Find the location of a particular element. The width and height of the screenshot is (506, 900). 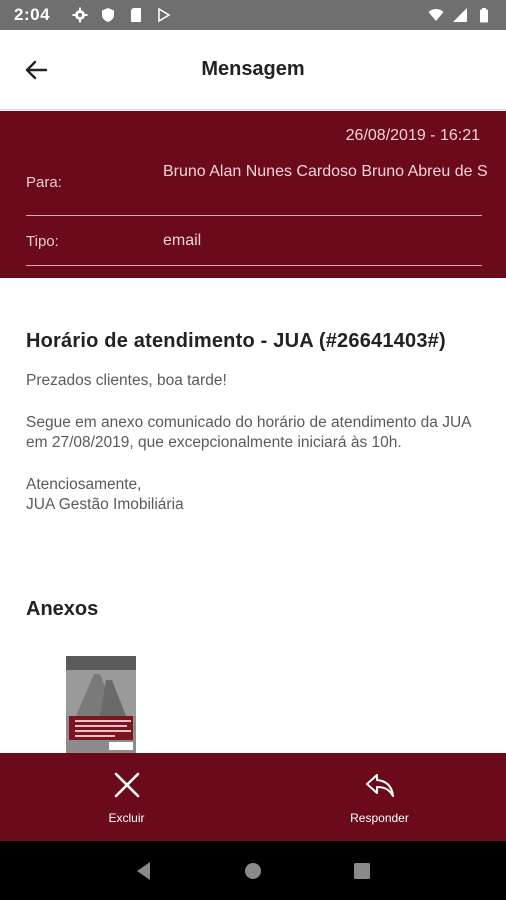

jua-logo is located at coordinates (121, 746).